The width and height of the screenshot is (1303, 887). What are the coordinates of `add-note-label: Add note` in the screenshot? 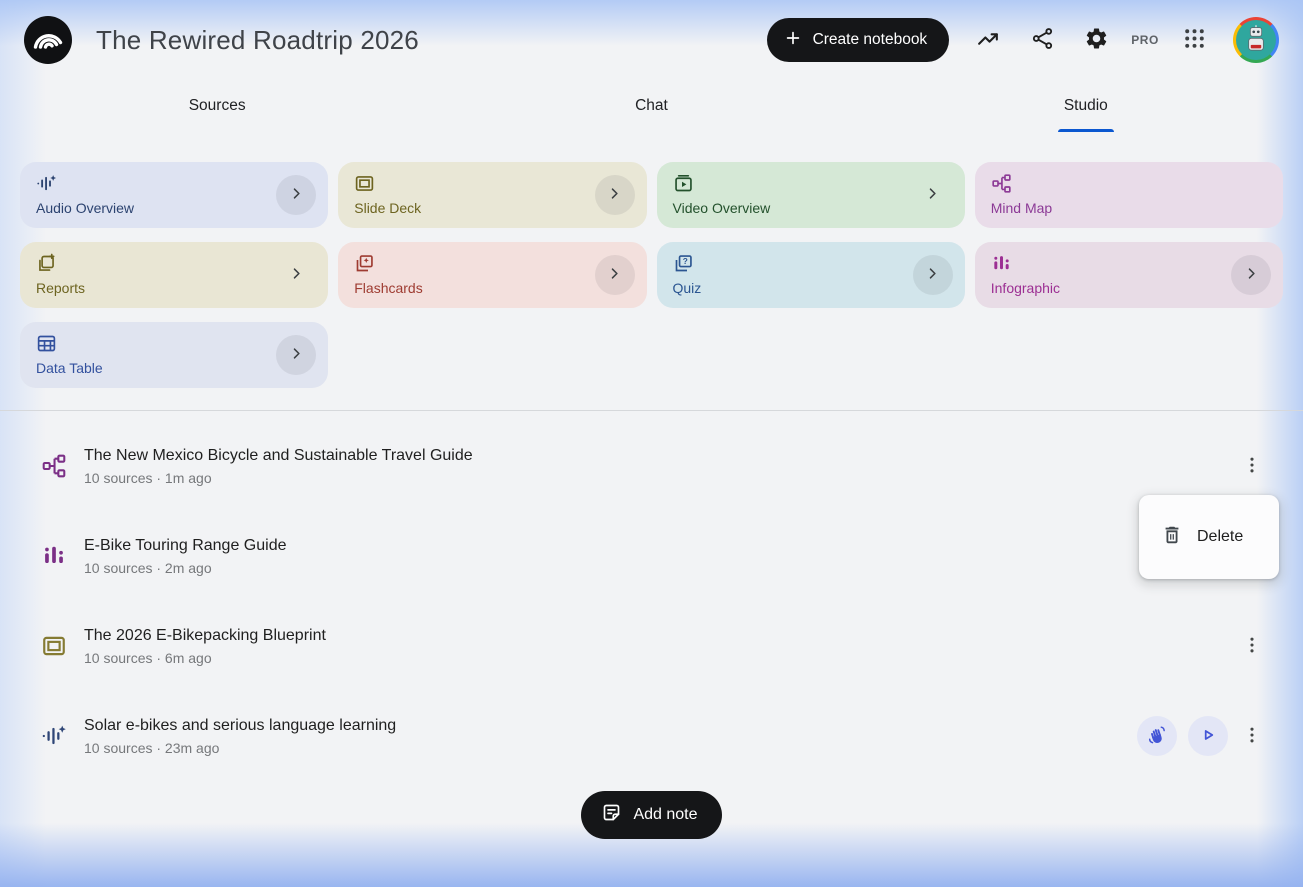 It's located at (665, 814).